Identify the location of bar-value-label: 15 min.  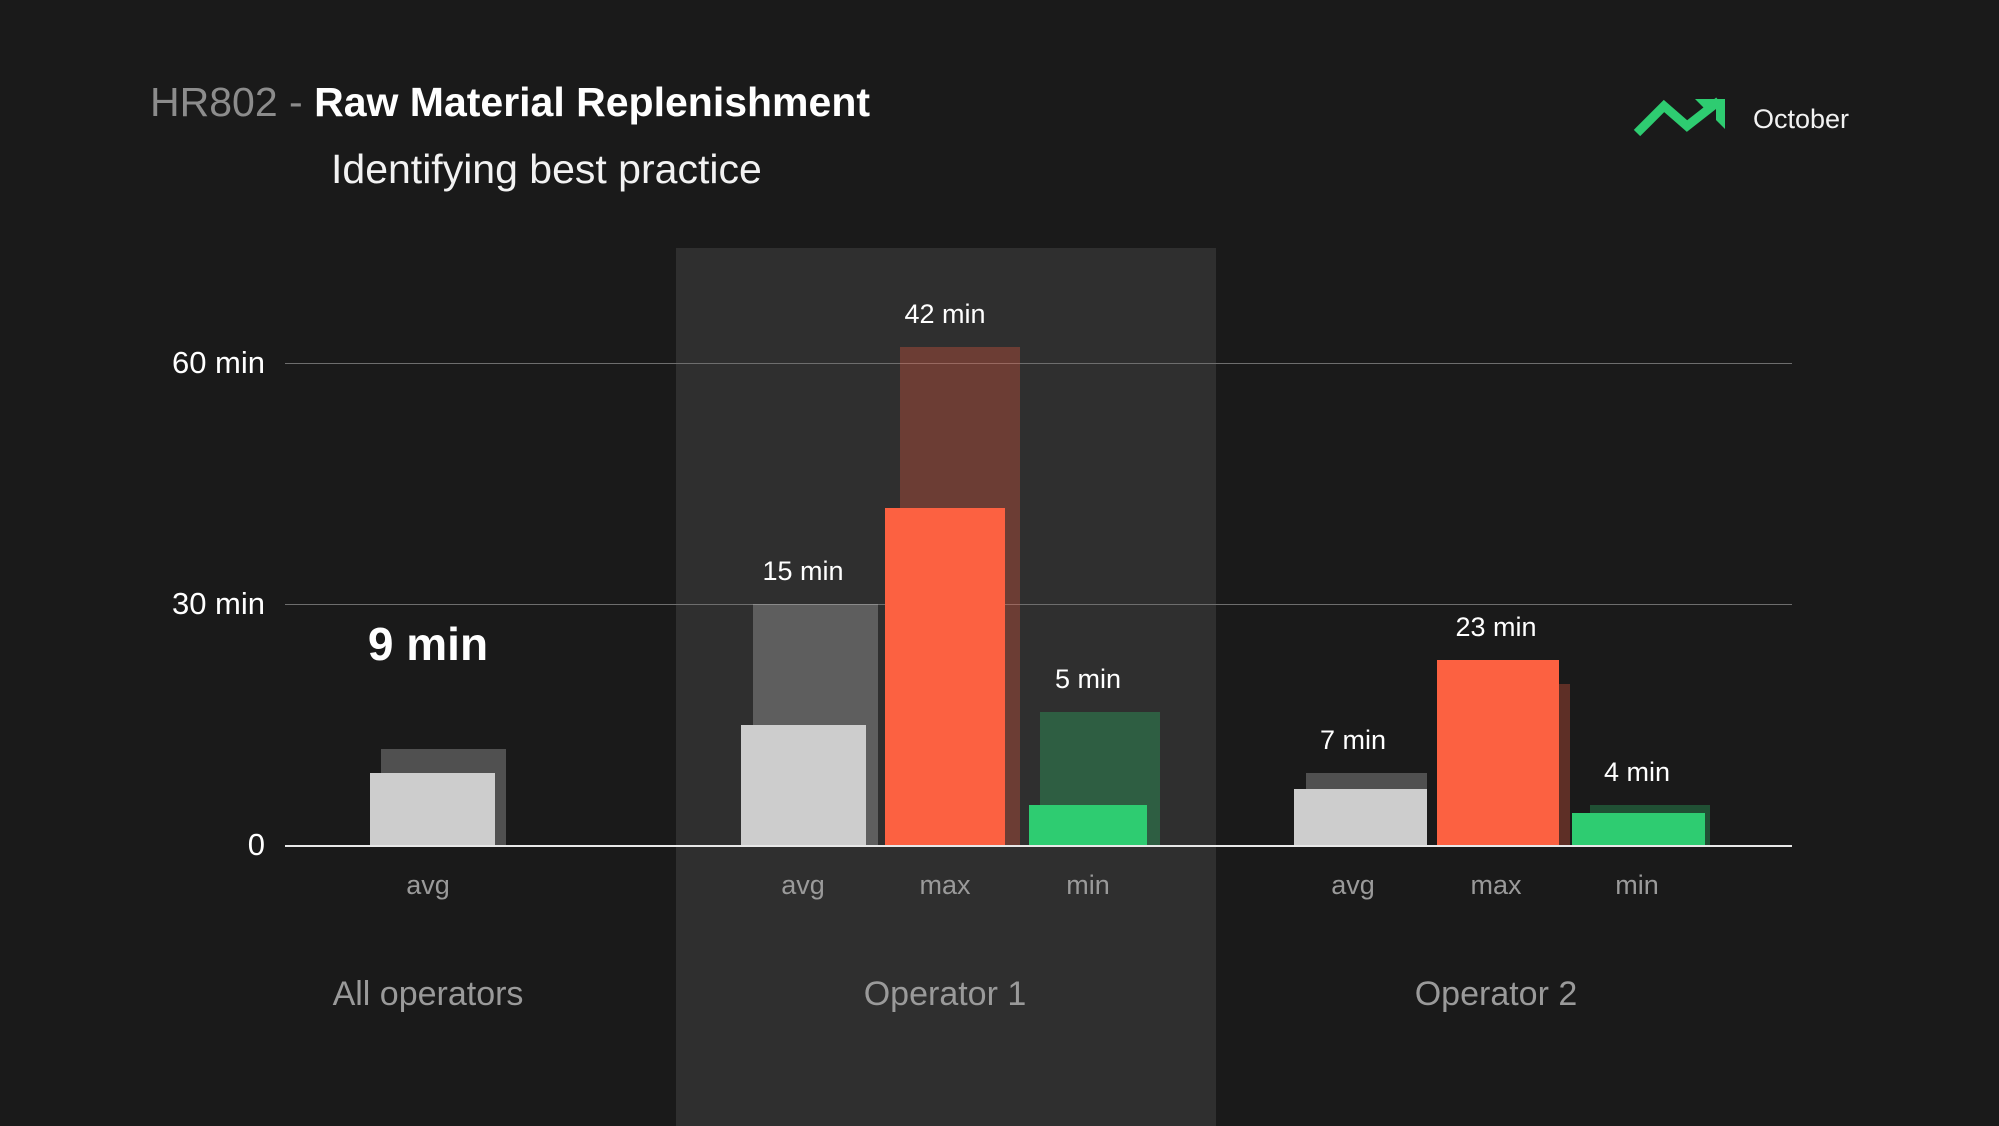
(803, 571).